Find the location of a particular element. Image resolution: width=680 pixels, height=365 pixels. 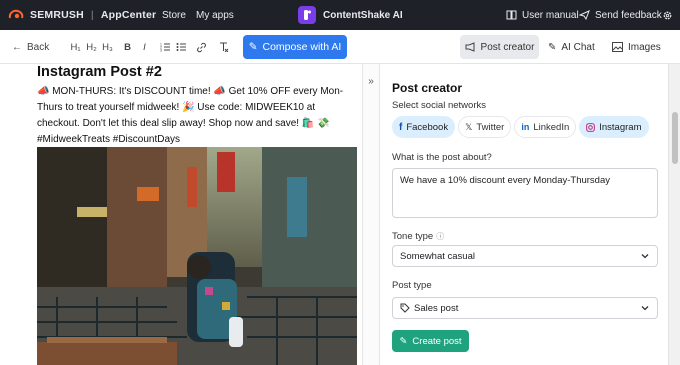

images-label: Images is located at coordinates (644, 47).